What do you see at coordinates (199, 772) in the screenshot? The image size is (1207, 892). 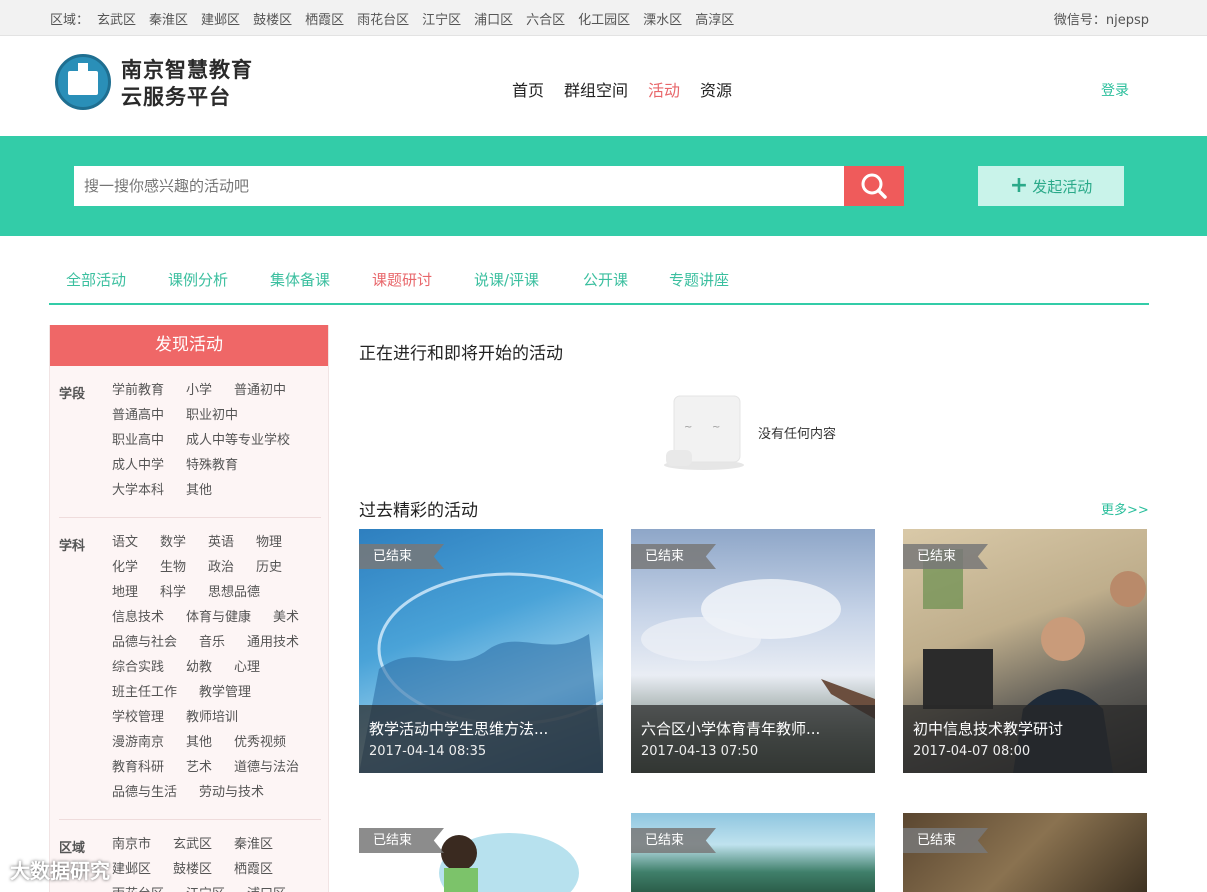 I see `filter-item: 艺术` at bounding box center [199, 772].